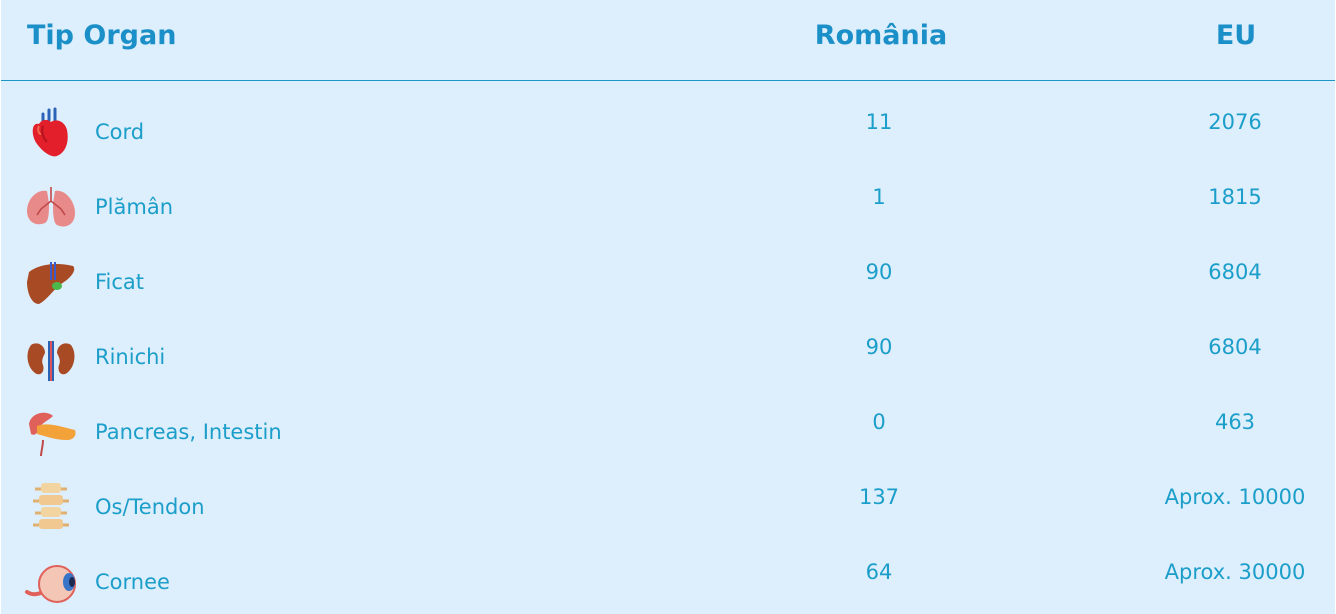 Image resolution: width=1336 pixels, height=614 pixels. What do you see at coordinates (879, 572) in the screenshot?
I see `romania-value: 64` at bounding box center [879, 572].